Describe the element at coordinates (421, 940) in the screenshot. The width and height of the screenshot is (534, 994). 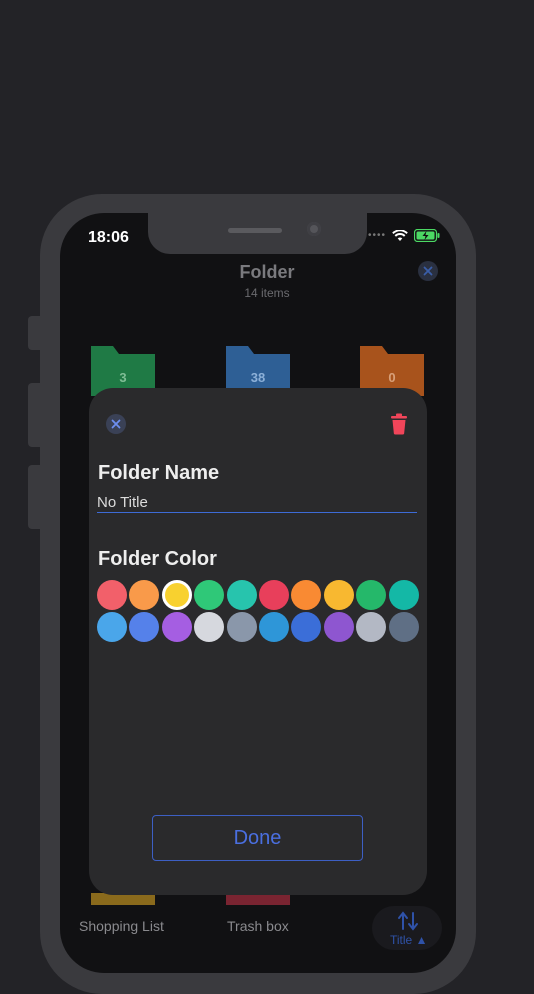
I see `arrow-up-icon: ▲` at that location.